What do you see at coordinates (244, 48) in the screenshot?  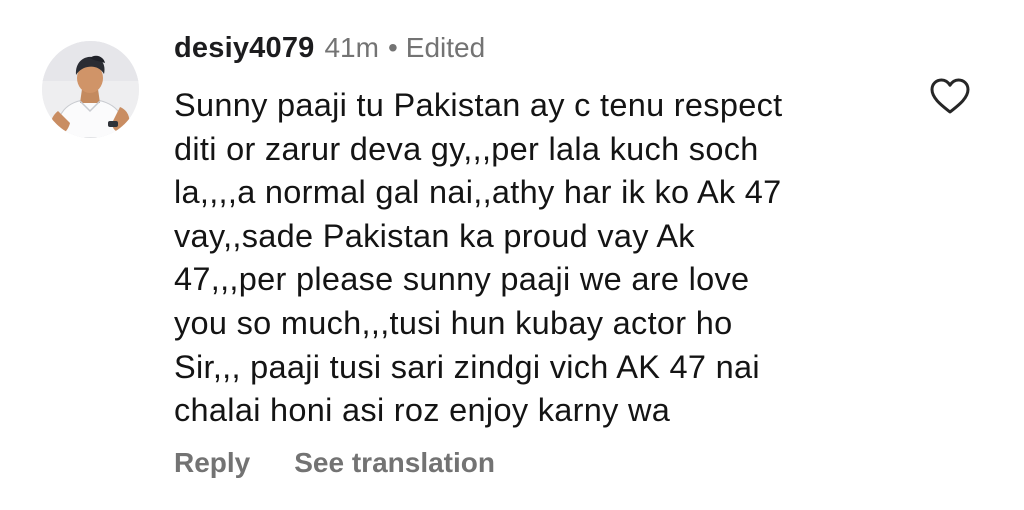 I see `username: desiy4079` at bounding box center [244, 48].